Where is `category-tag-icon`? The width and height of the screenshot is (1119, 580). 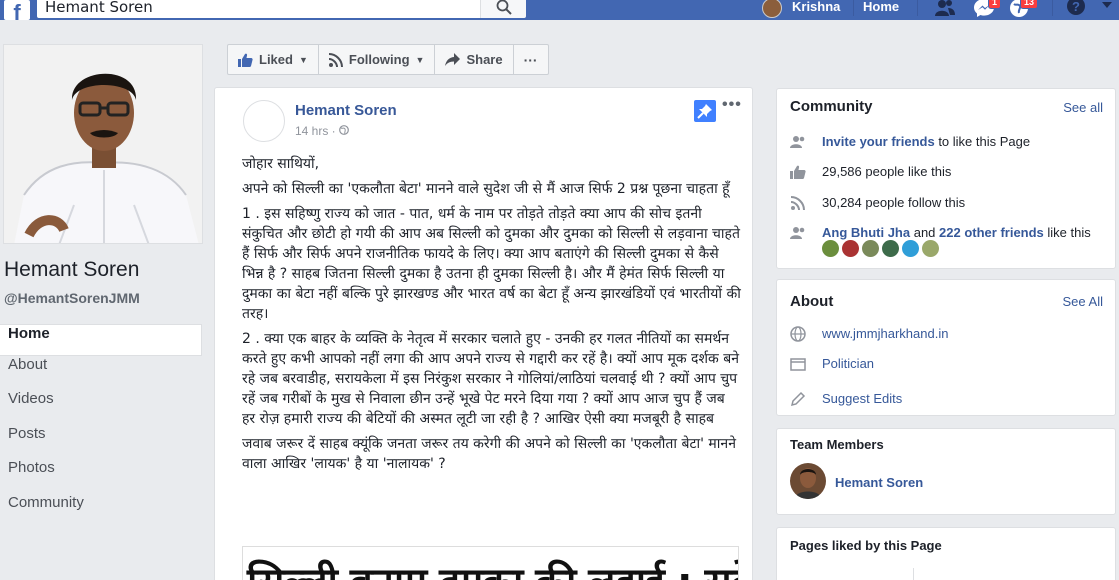
category-tag-icon is located at coordinates (798, 364).